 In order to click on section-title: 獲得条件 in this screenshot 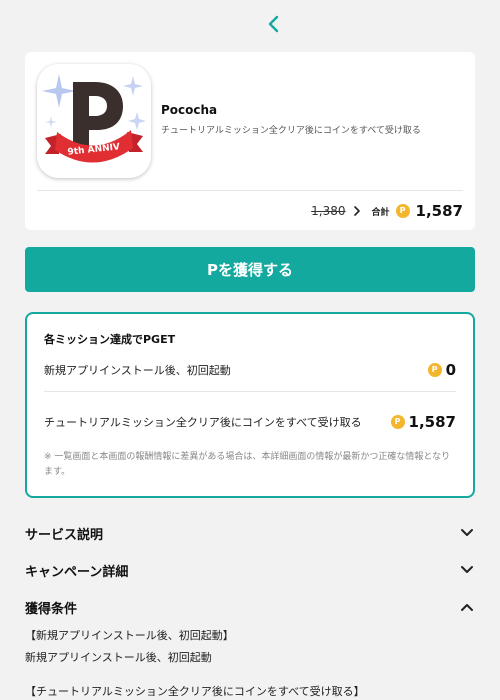, I will do `click(51, 609)`.